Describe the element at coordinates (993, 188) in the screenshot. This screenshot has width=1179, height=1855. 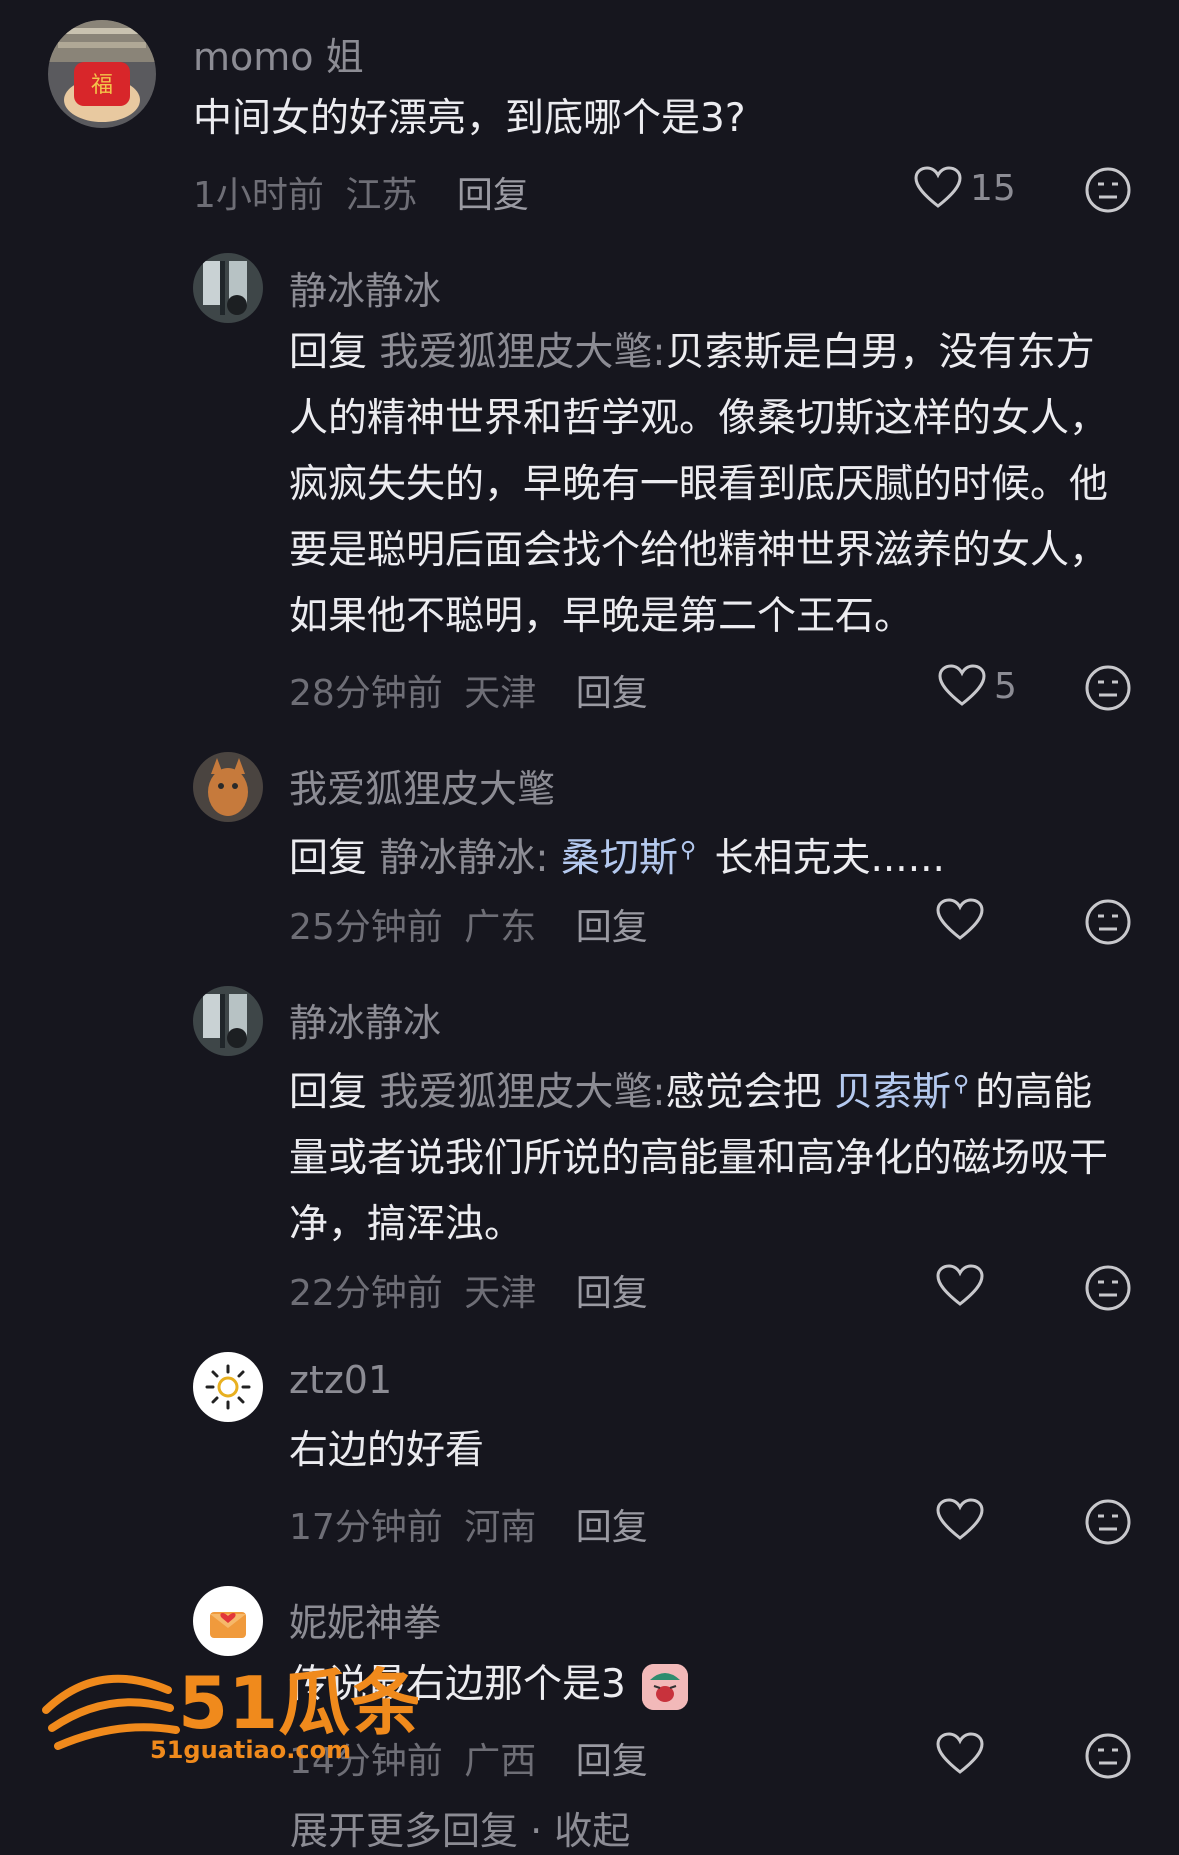
I see `like-count: 15` at that location.